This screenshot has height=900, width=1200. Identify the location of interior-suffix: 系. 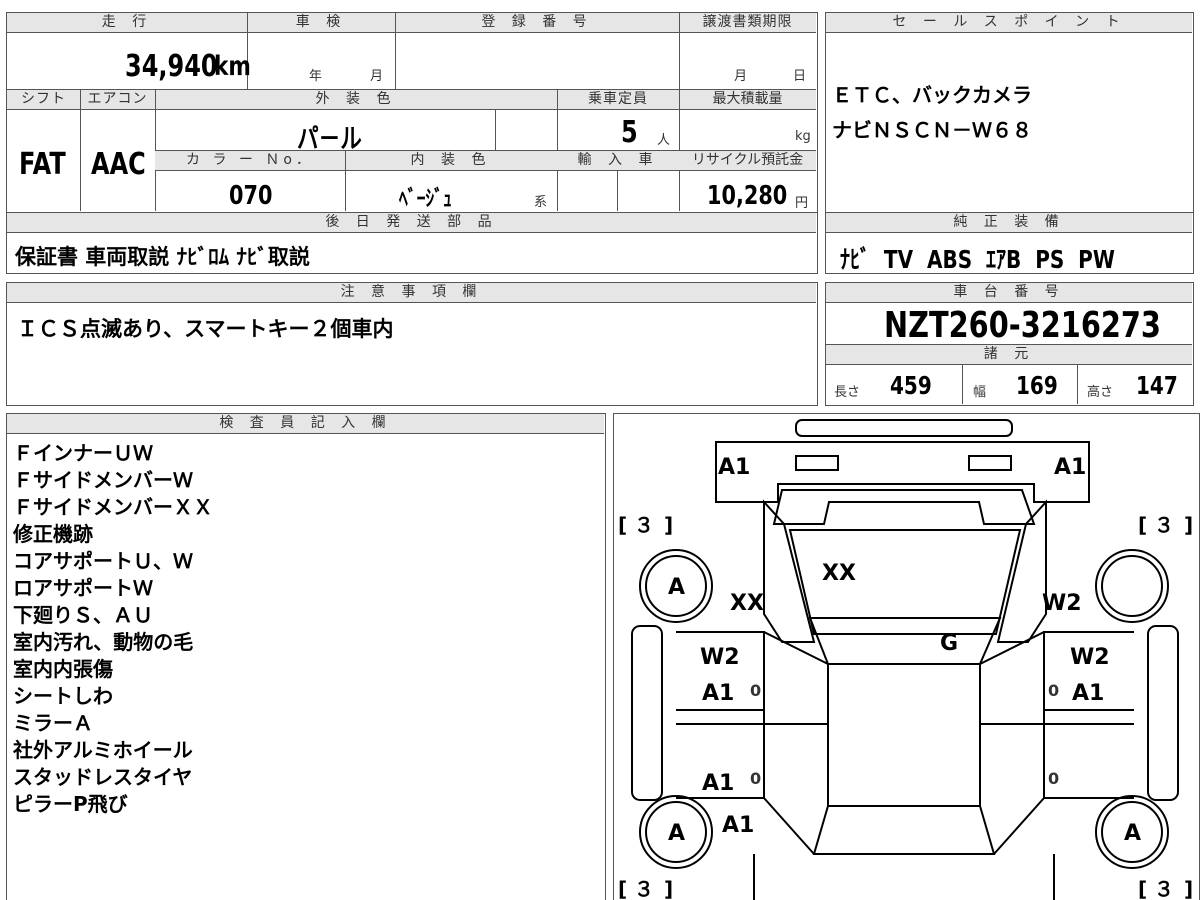
(541, 202).